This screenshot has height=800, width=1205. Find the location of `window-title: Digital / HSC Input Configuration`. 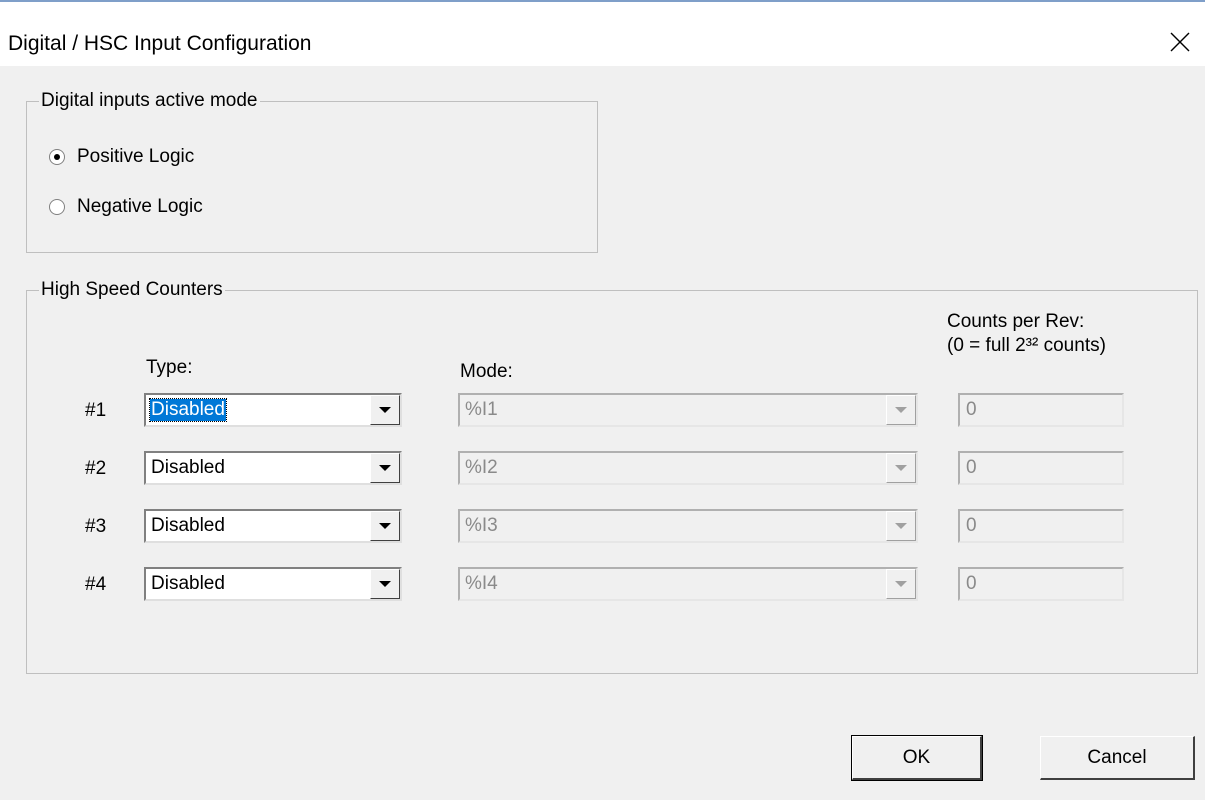

window-title: Digital / HSC Input Configuration is located at coordinates (160, 43).